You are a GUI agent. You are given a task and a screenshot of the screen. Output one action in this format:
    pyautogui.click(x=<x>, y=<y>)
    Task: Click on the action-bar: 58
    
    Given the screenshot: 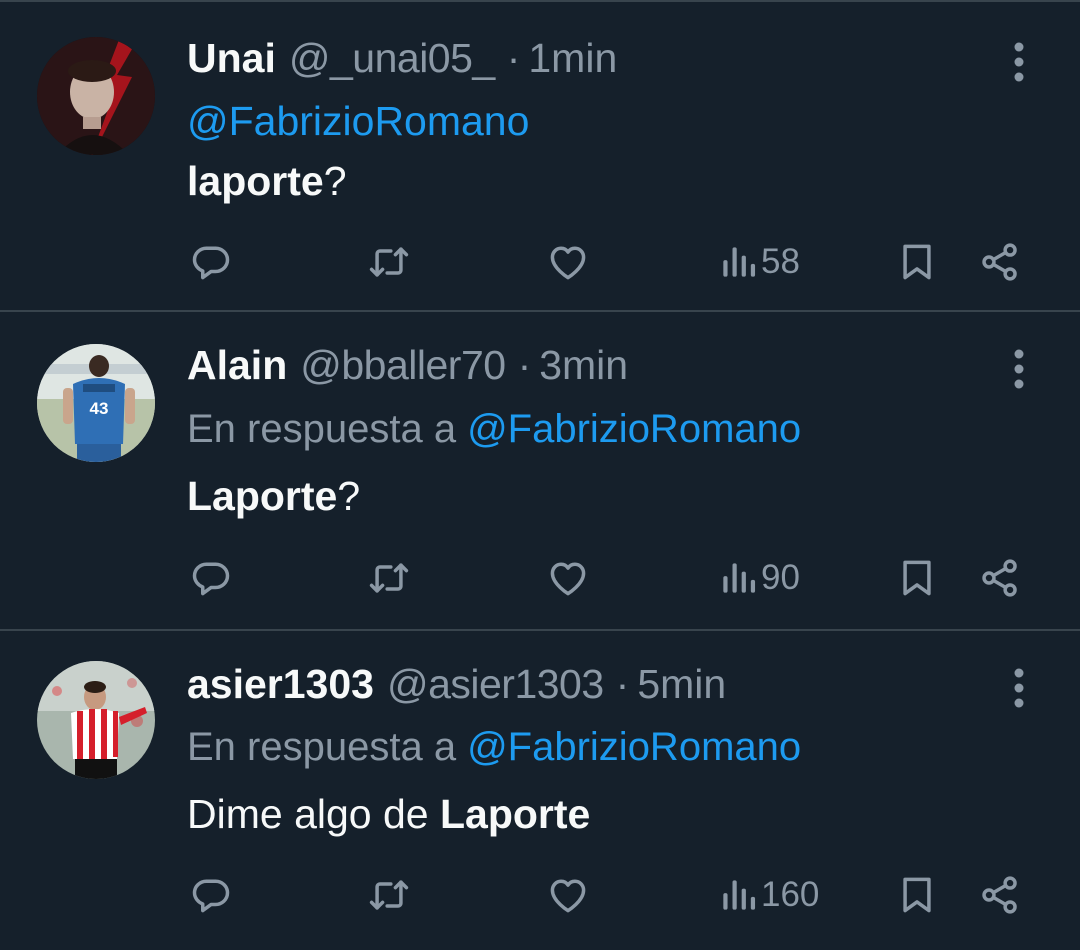 What is the action you would take?
    pyautogui.click(x=540, y=262)
    